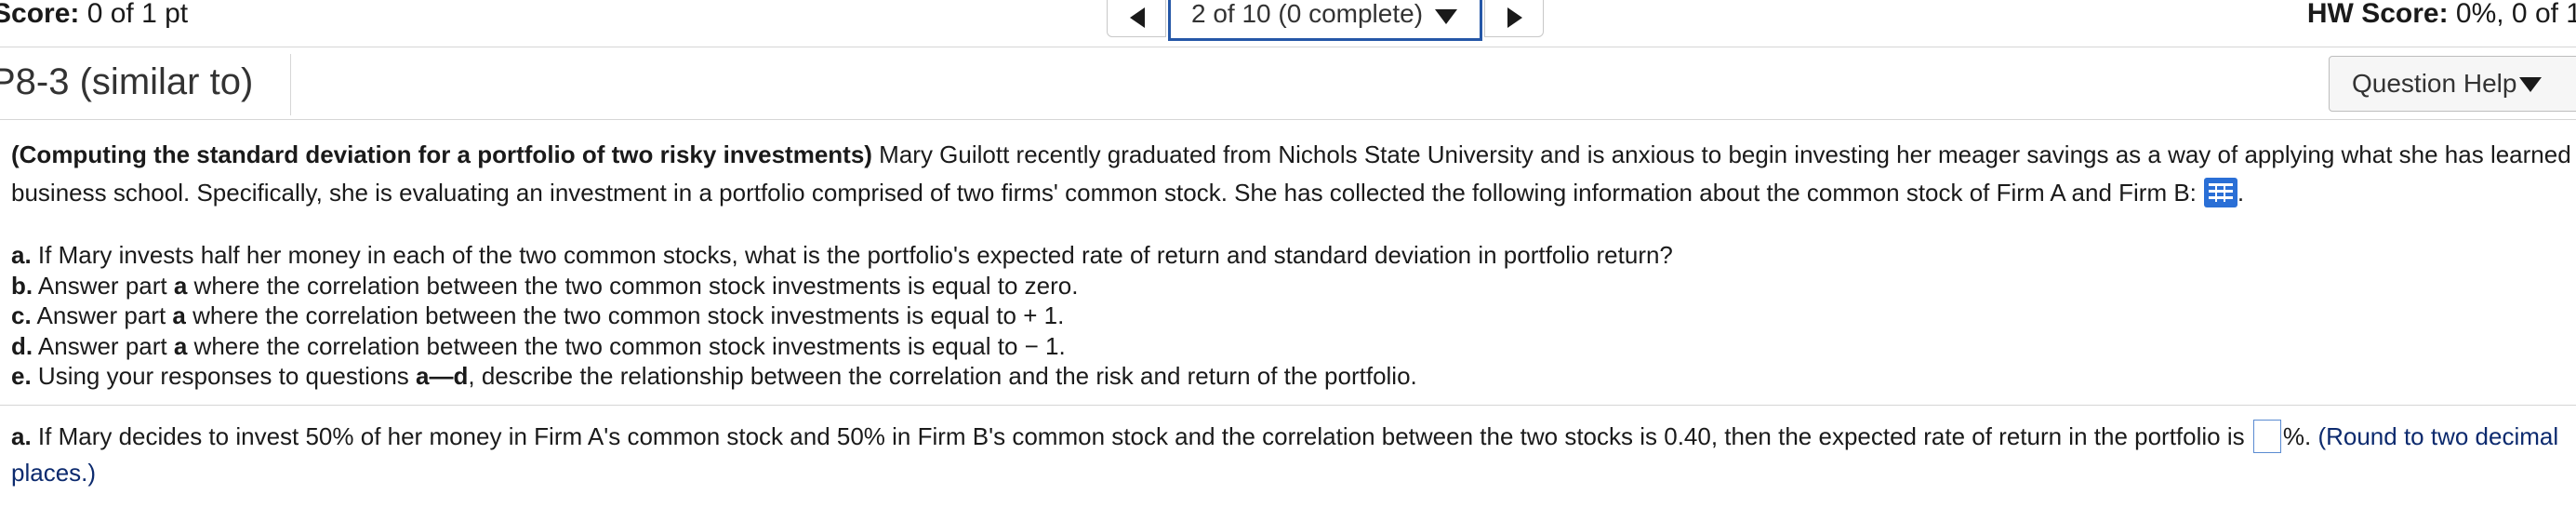 The height and width of the screenshot is (521, 2576). I want to click on hw-score-value: 0%, 0 of 1, so click(2515, 15).